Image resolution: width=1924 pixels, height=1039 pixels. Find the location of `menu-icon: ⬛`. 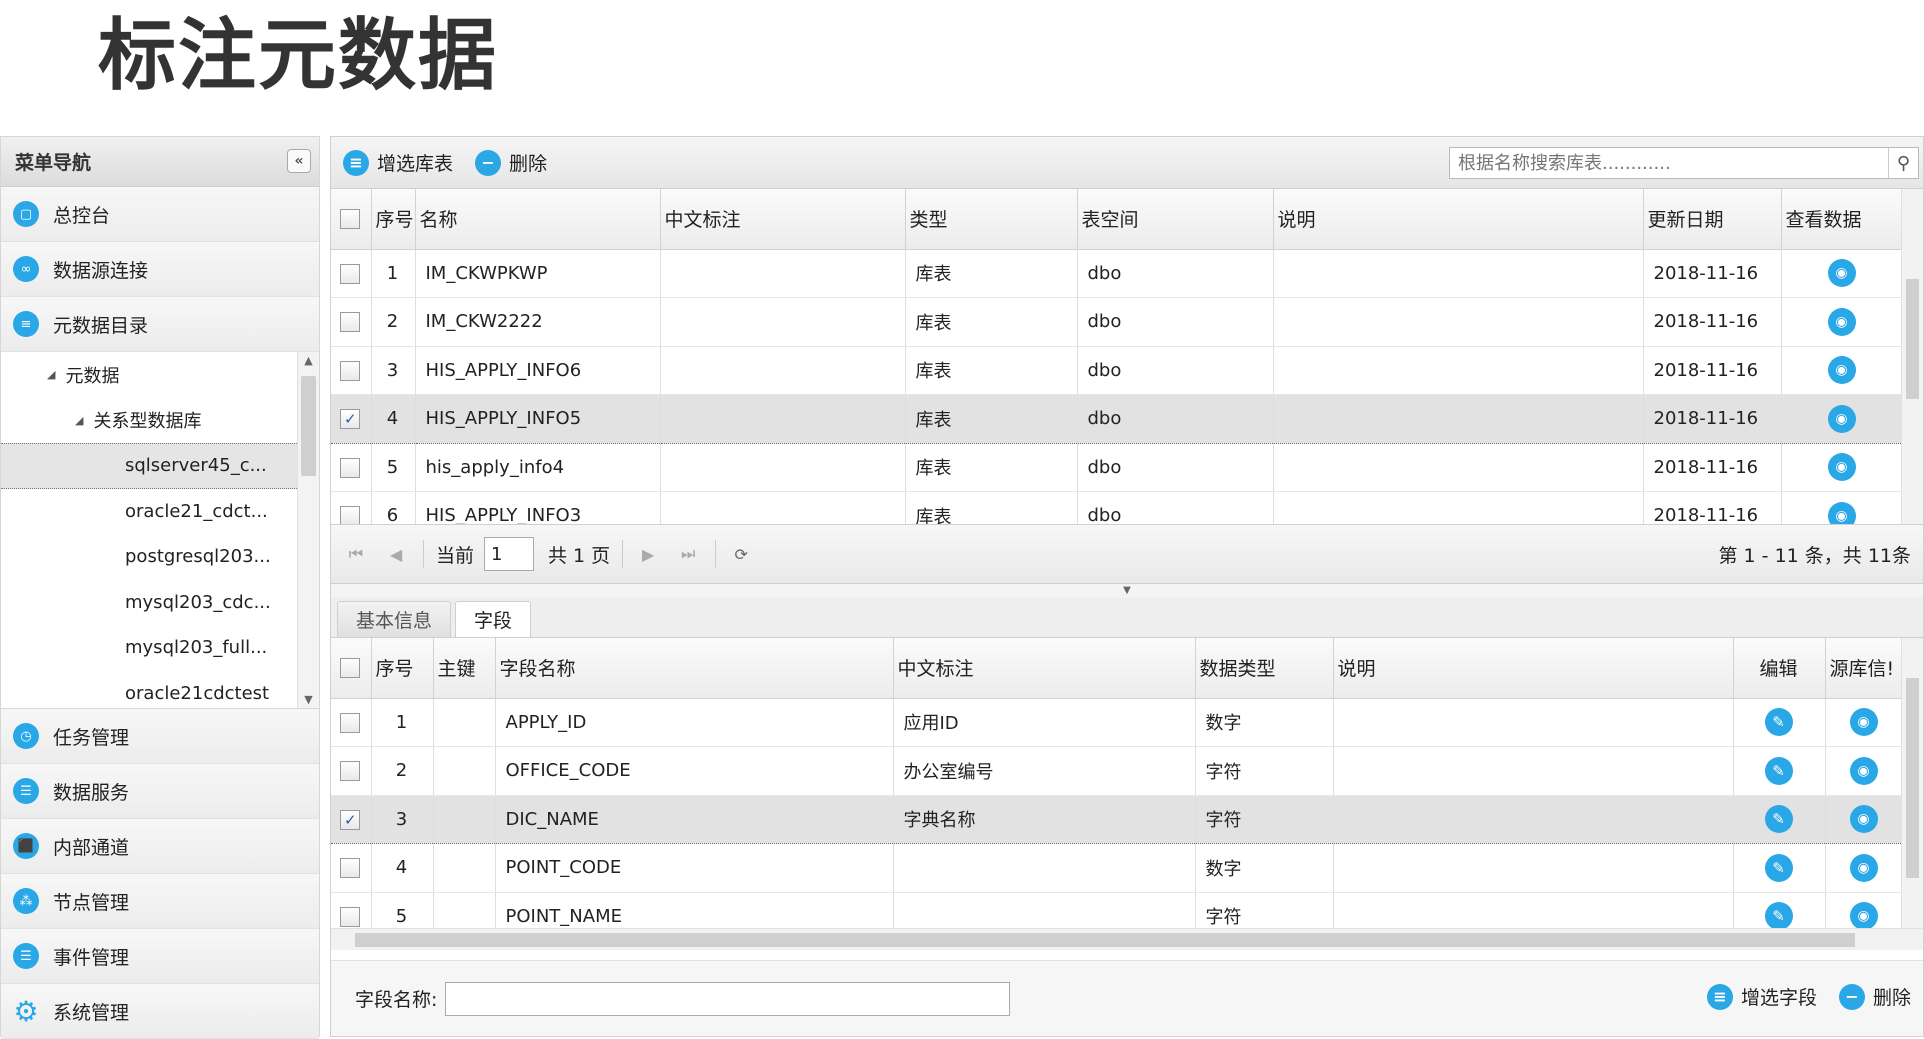

menu-icon: ⬛ is located at coordinates (26, 846).